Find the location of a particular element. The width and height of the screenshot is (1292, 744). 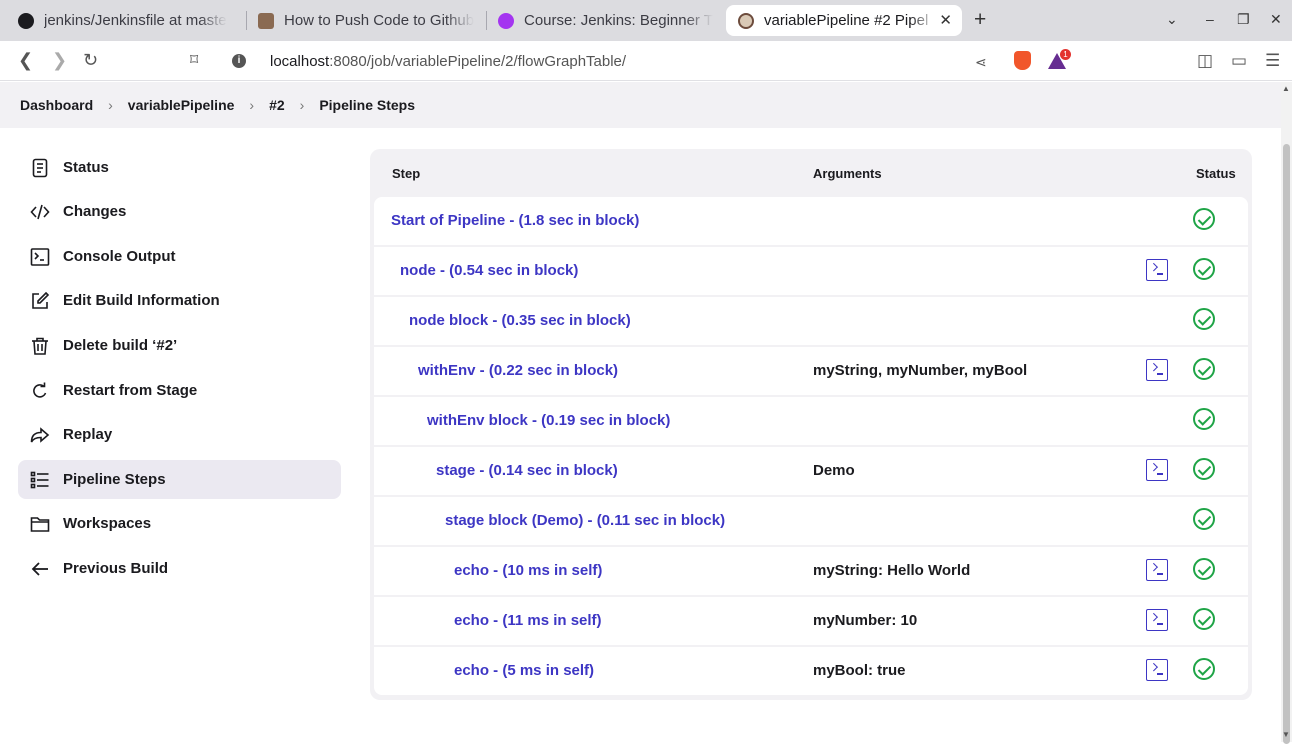

step-link: stage block (Demo) - (0.11 sec in block) is located at coordinates (585, 520).